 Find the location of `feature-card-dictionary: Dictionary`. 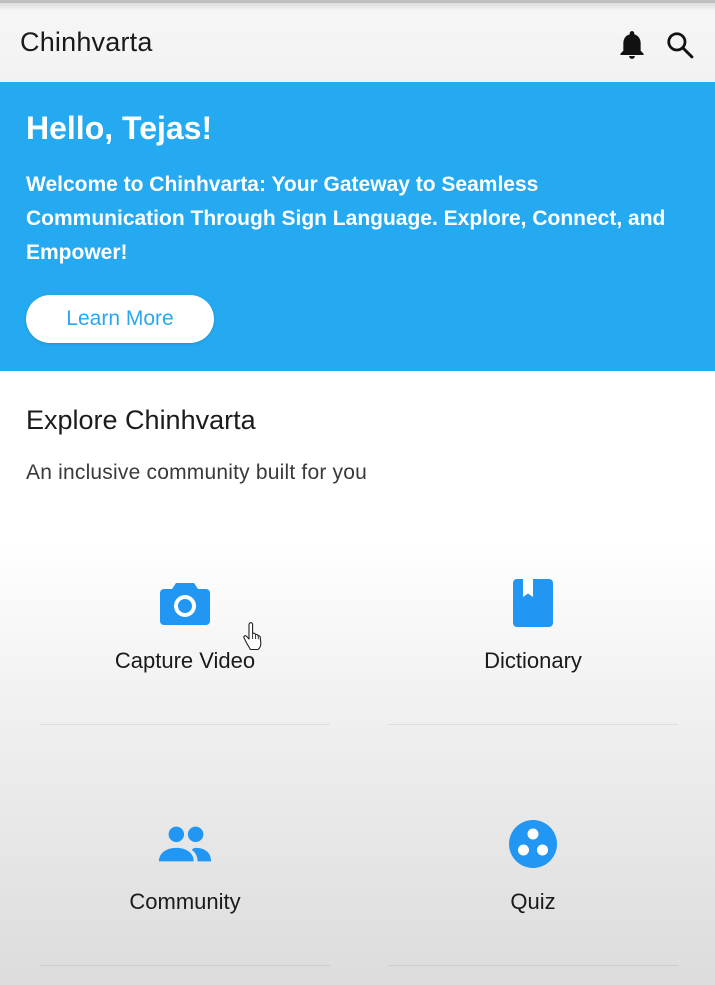

feature-card-dictionary: Dictionary is located at coordinates (533, 635).